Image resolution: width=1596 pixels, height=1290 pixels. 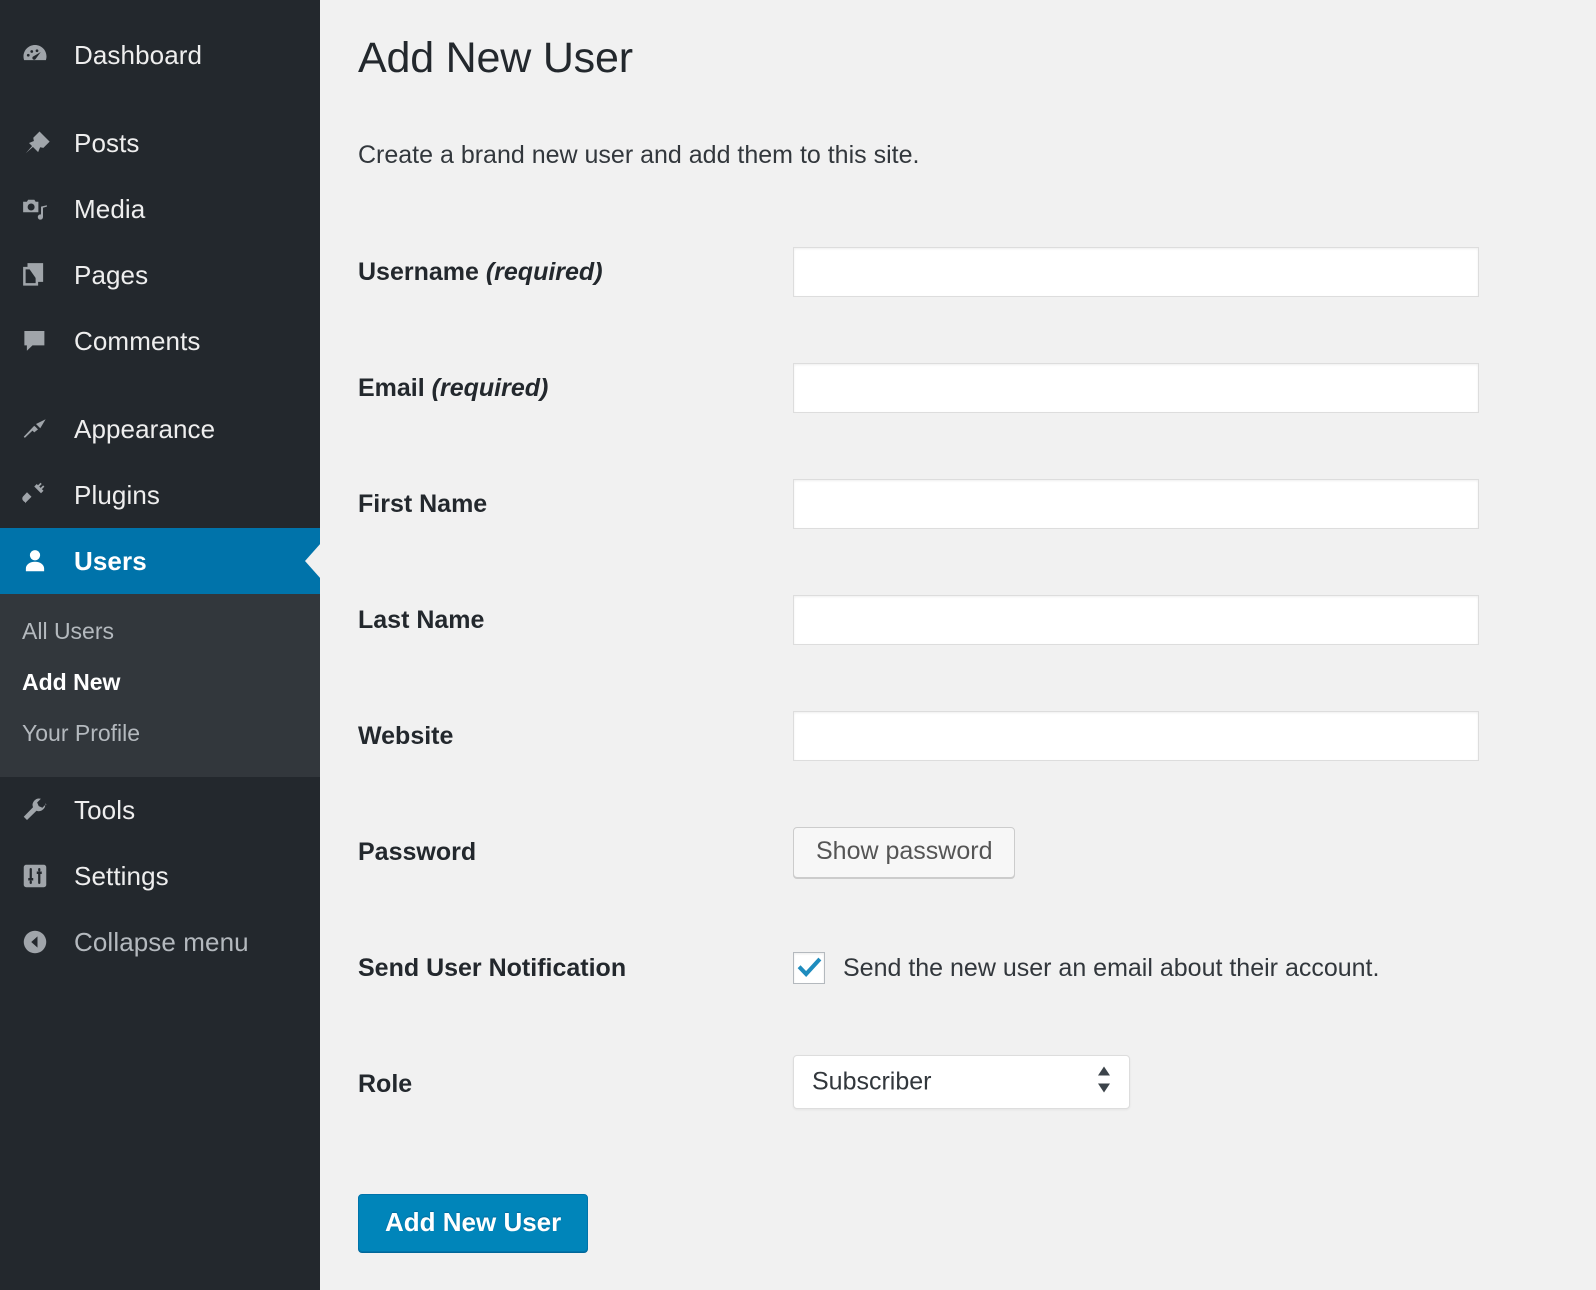 What do you see at coordinates (977, 1223) in the screenshot?
I see `submit-row: Add New User` at bounding box center [977, 1223].